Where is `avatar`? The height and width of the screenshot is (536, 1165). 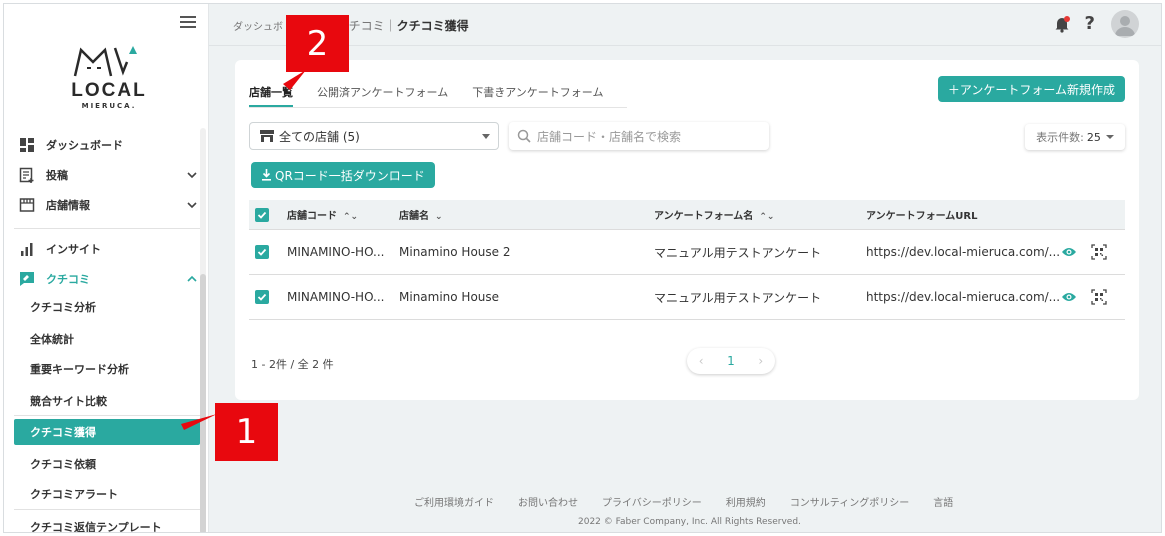
avatar is located at coordinates (1125, 24).